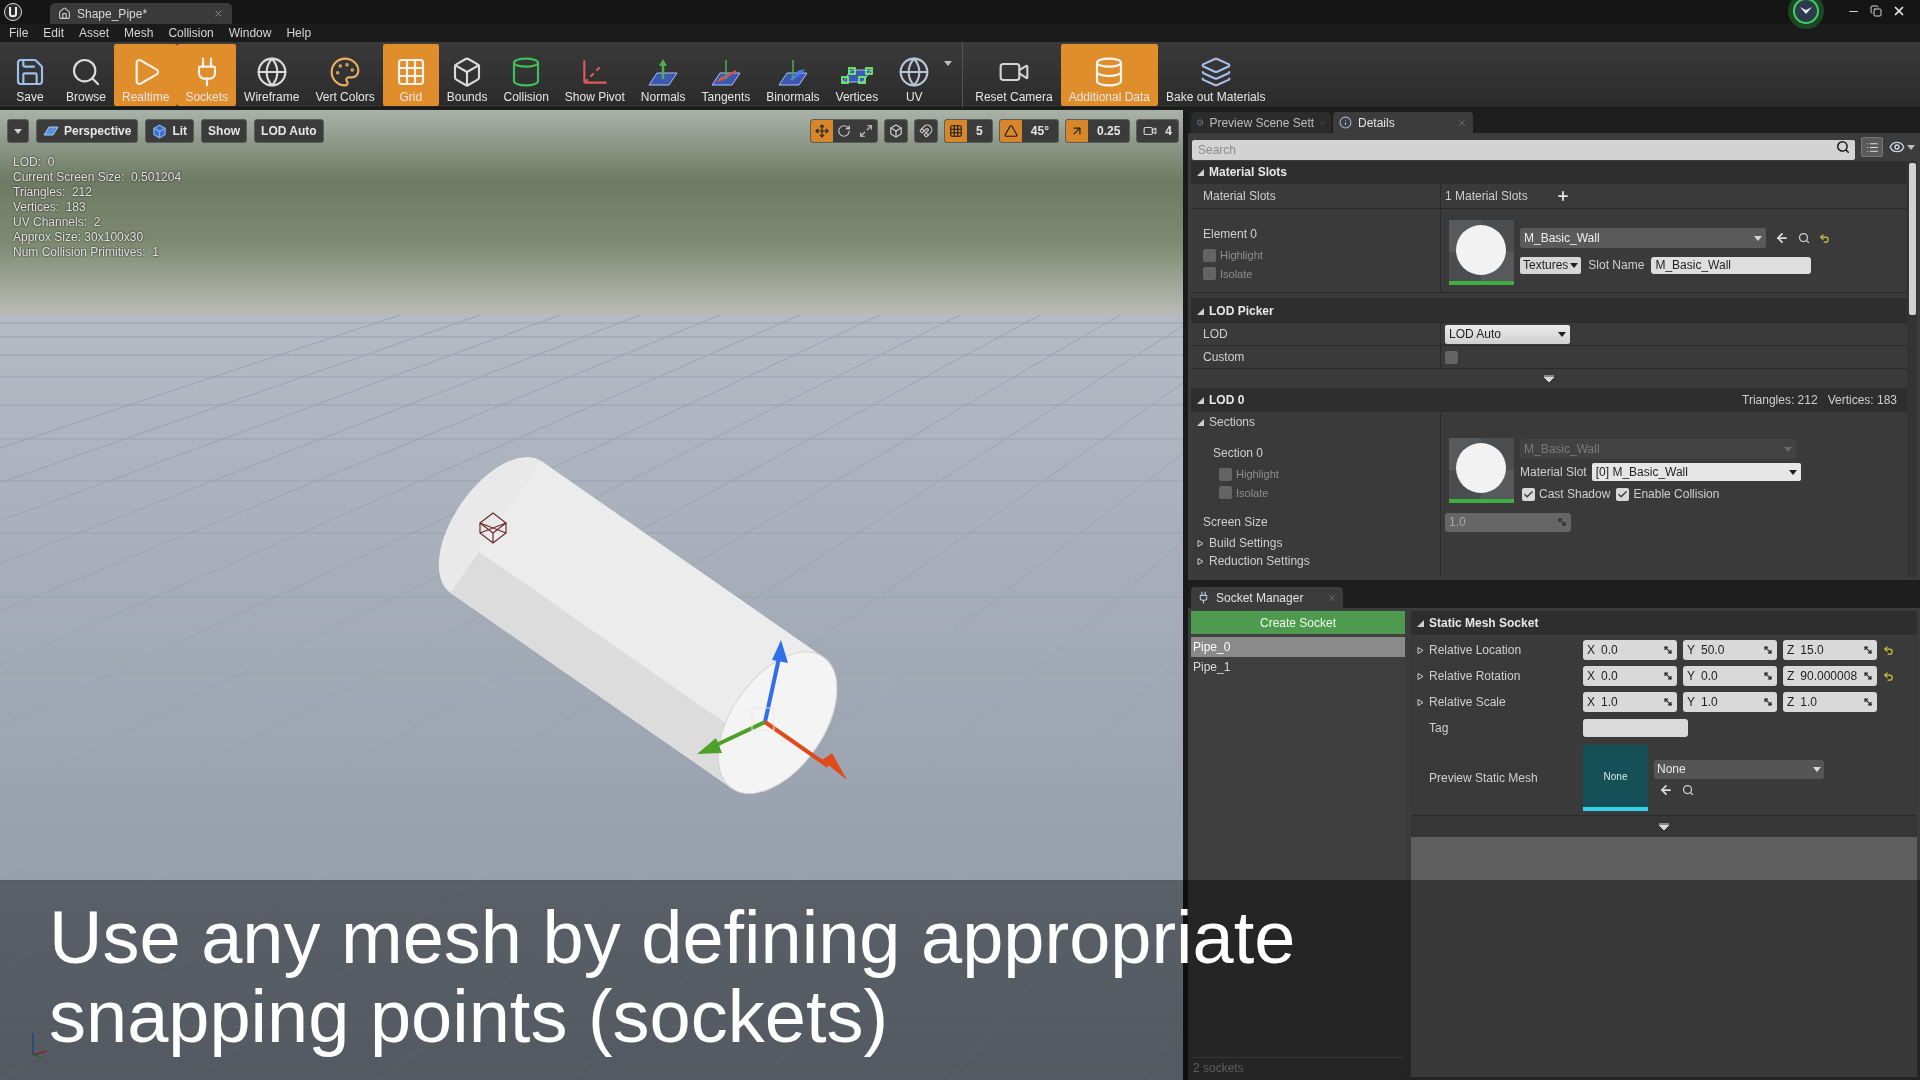 This screenshot has width=1920, height=1080. I want to click on menu-item: Collision, so click(191, 33).